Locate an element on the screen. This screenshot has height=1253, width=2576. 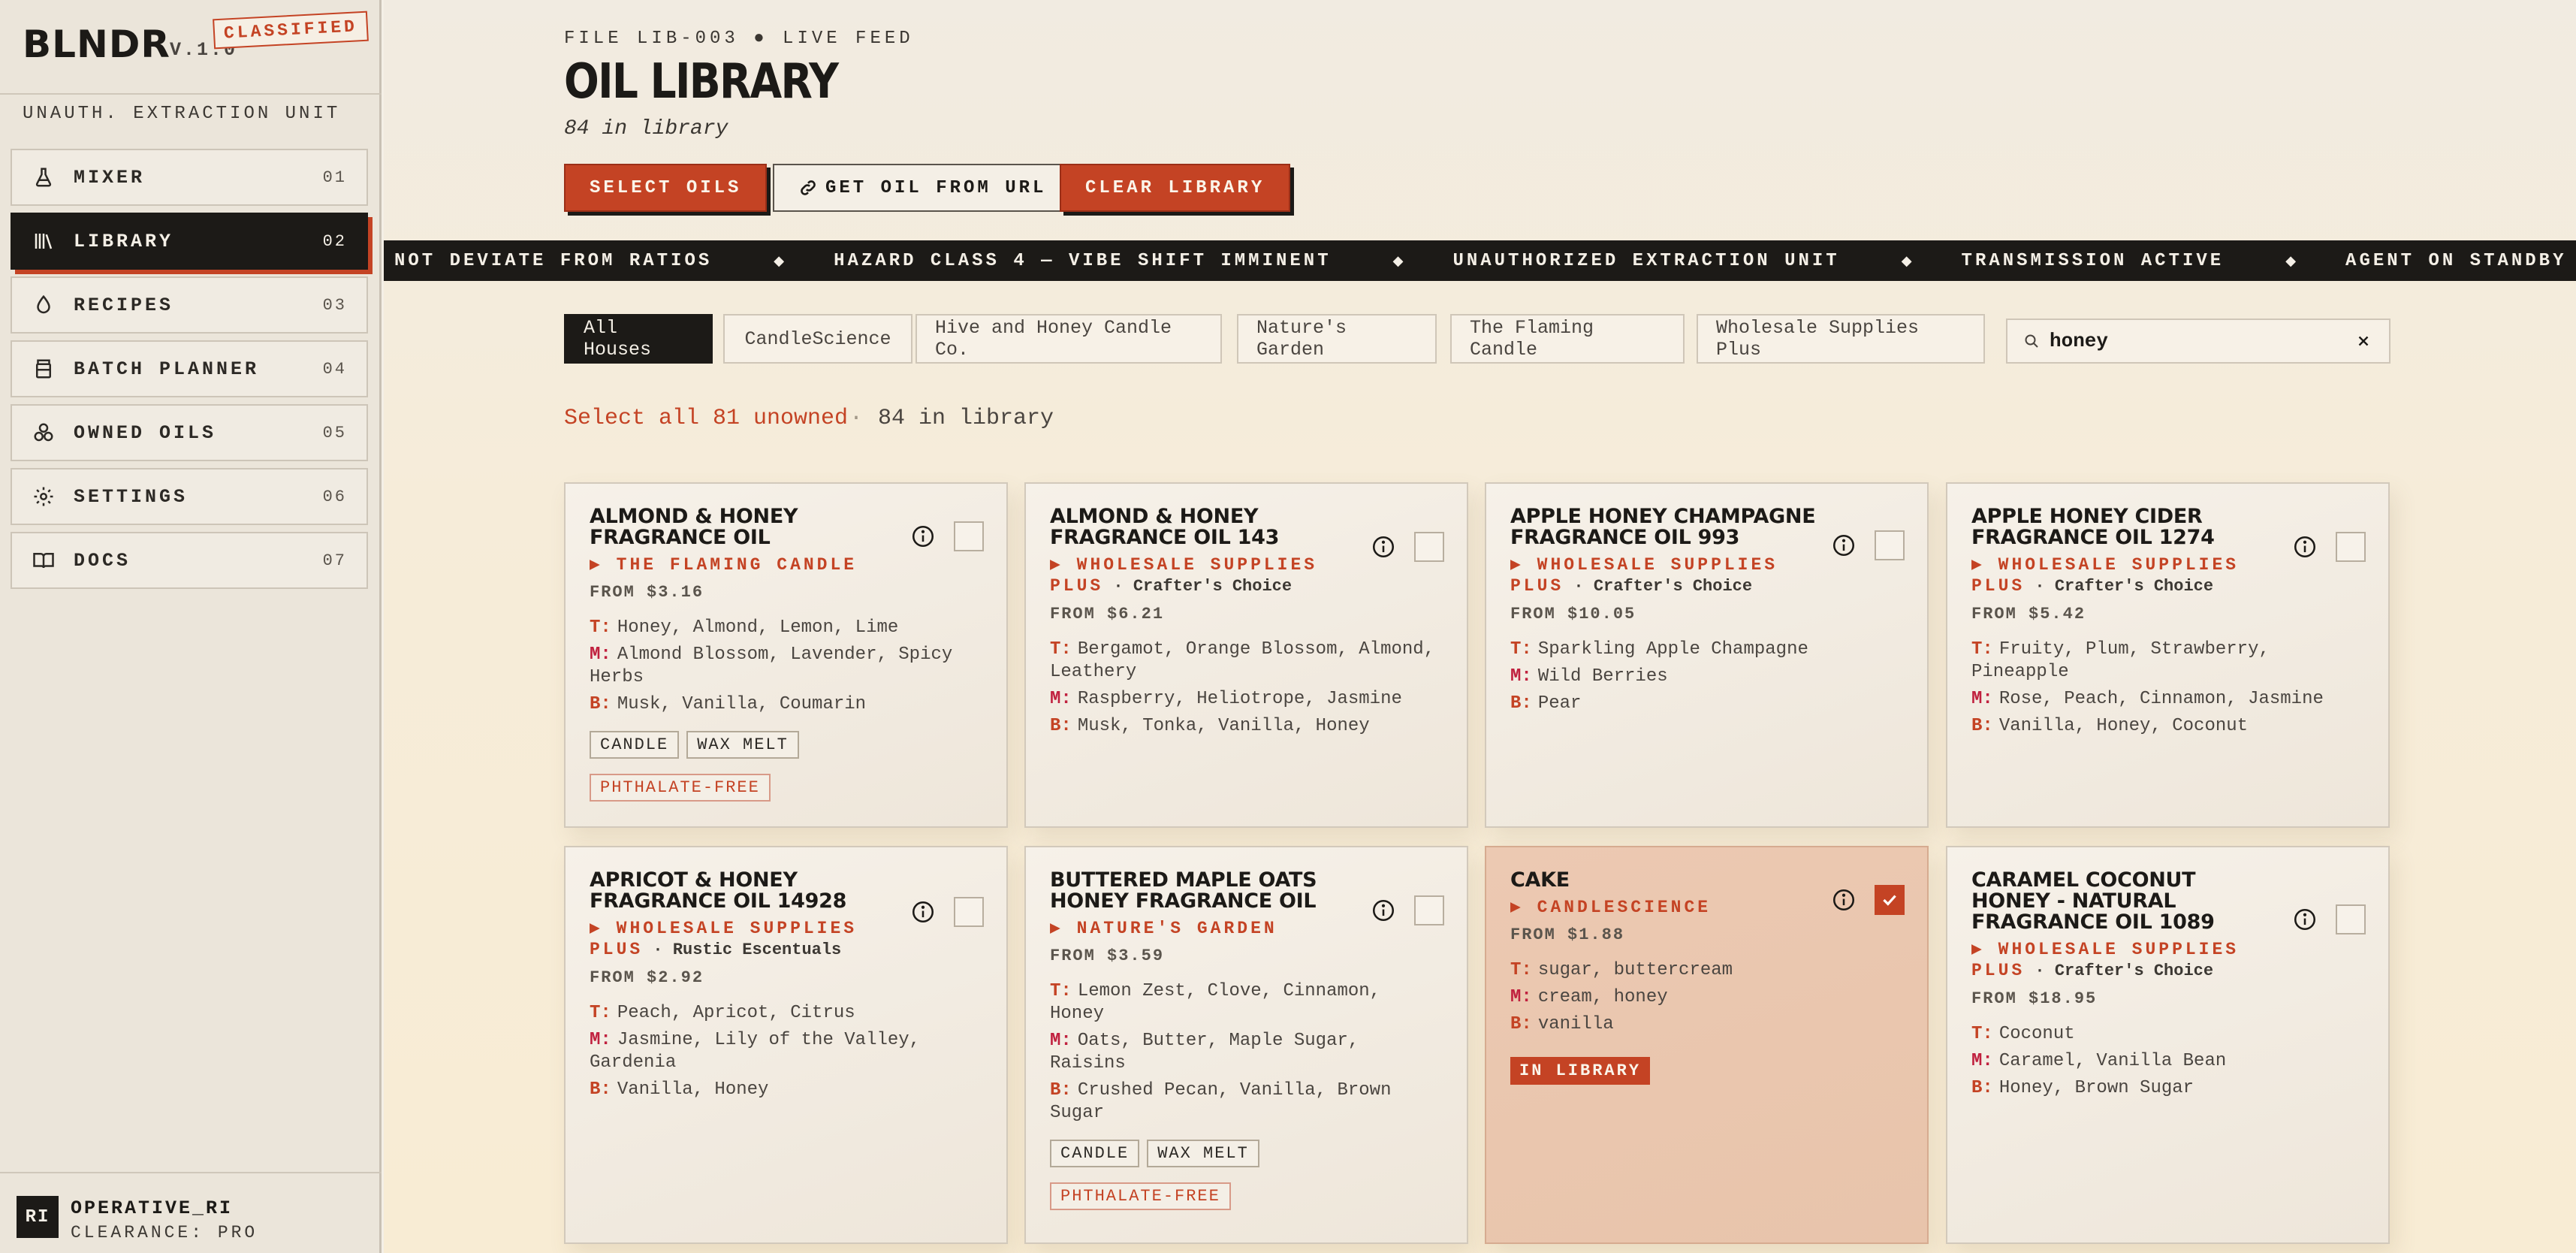
close-icon is located at coordinates (2363, 341).